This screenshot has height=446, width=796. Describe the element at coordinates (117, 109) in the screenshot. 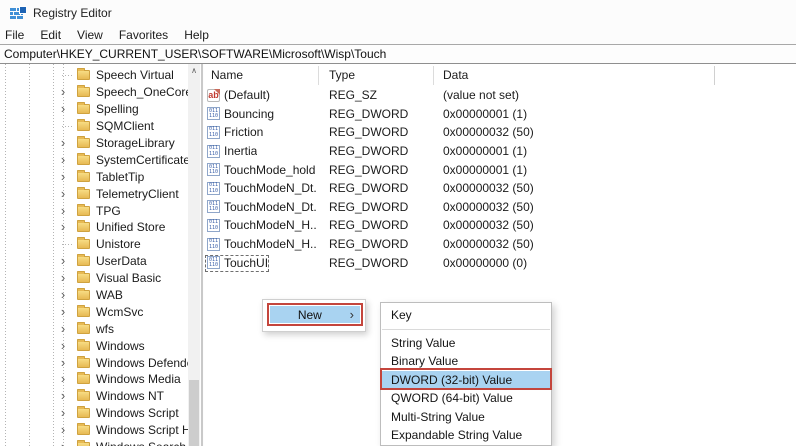

I see `tree-item-label: Spelling` at that location.